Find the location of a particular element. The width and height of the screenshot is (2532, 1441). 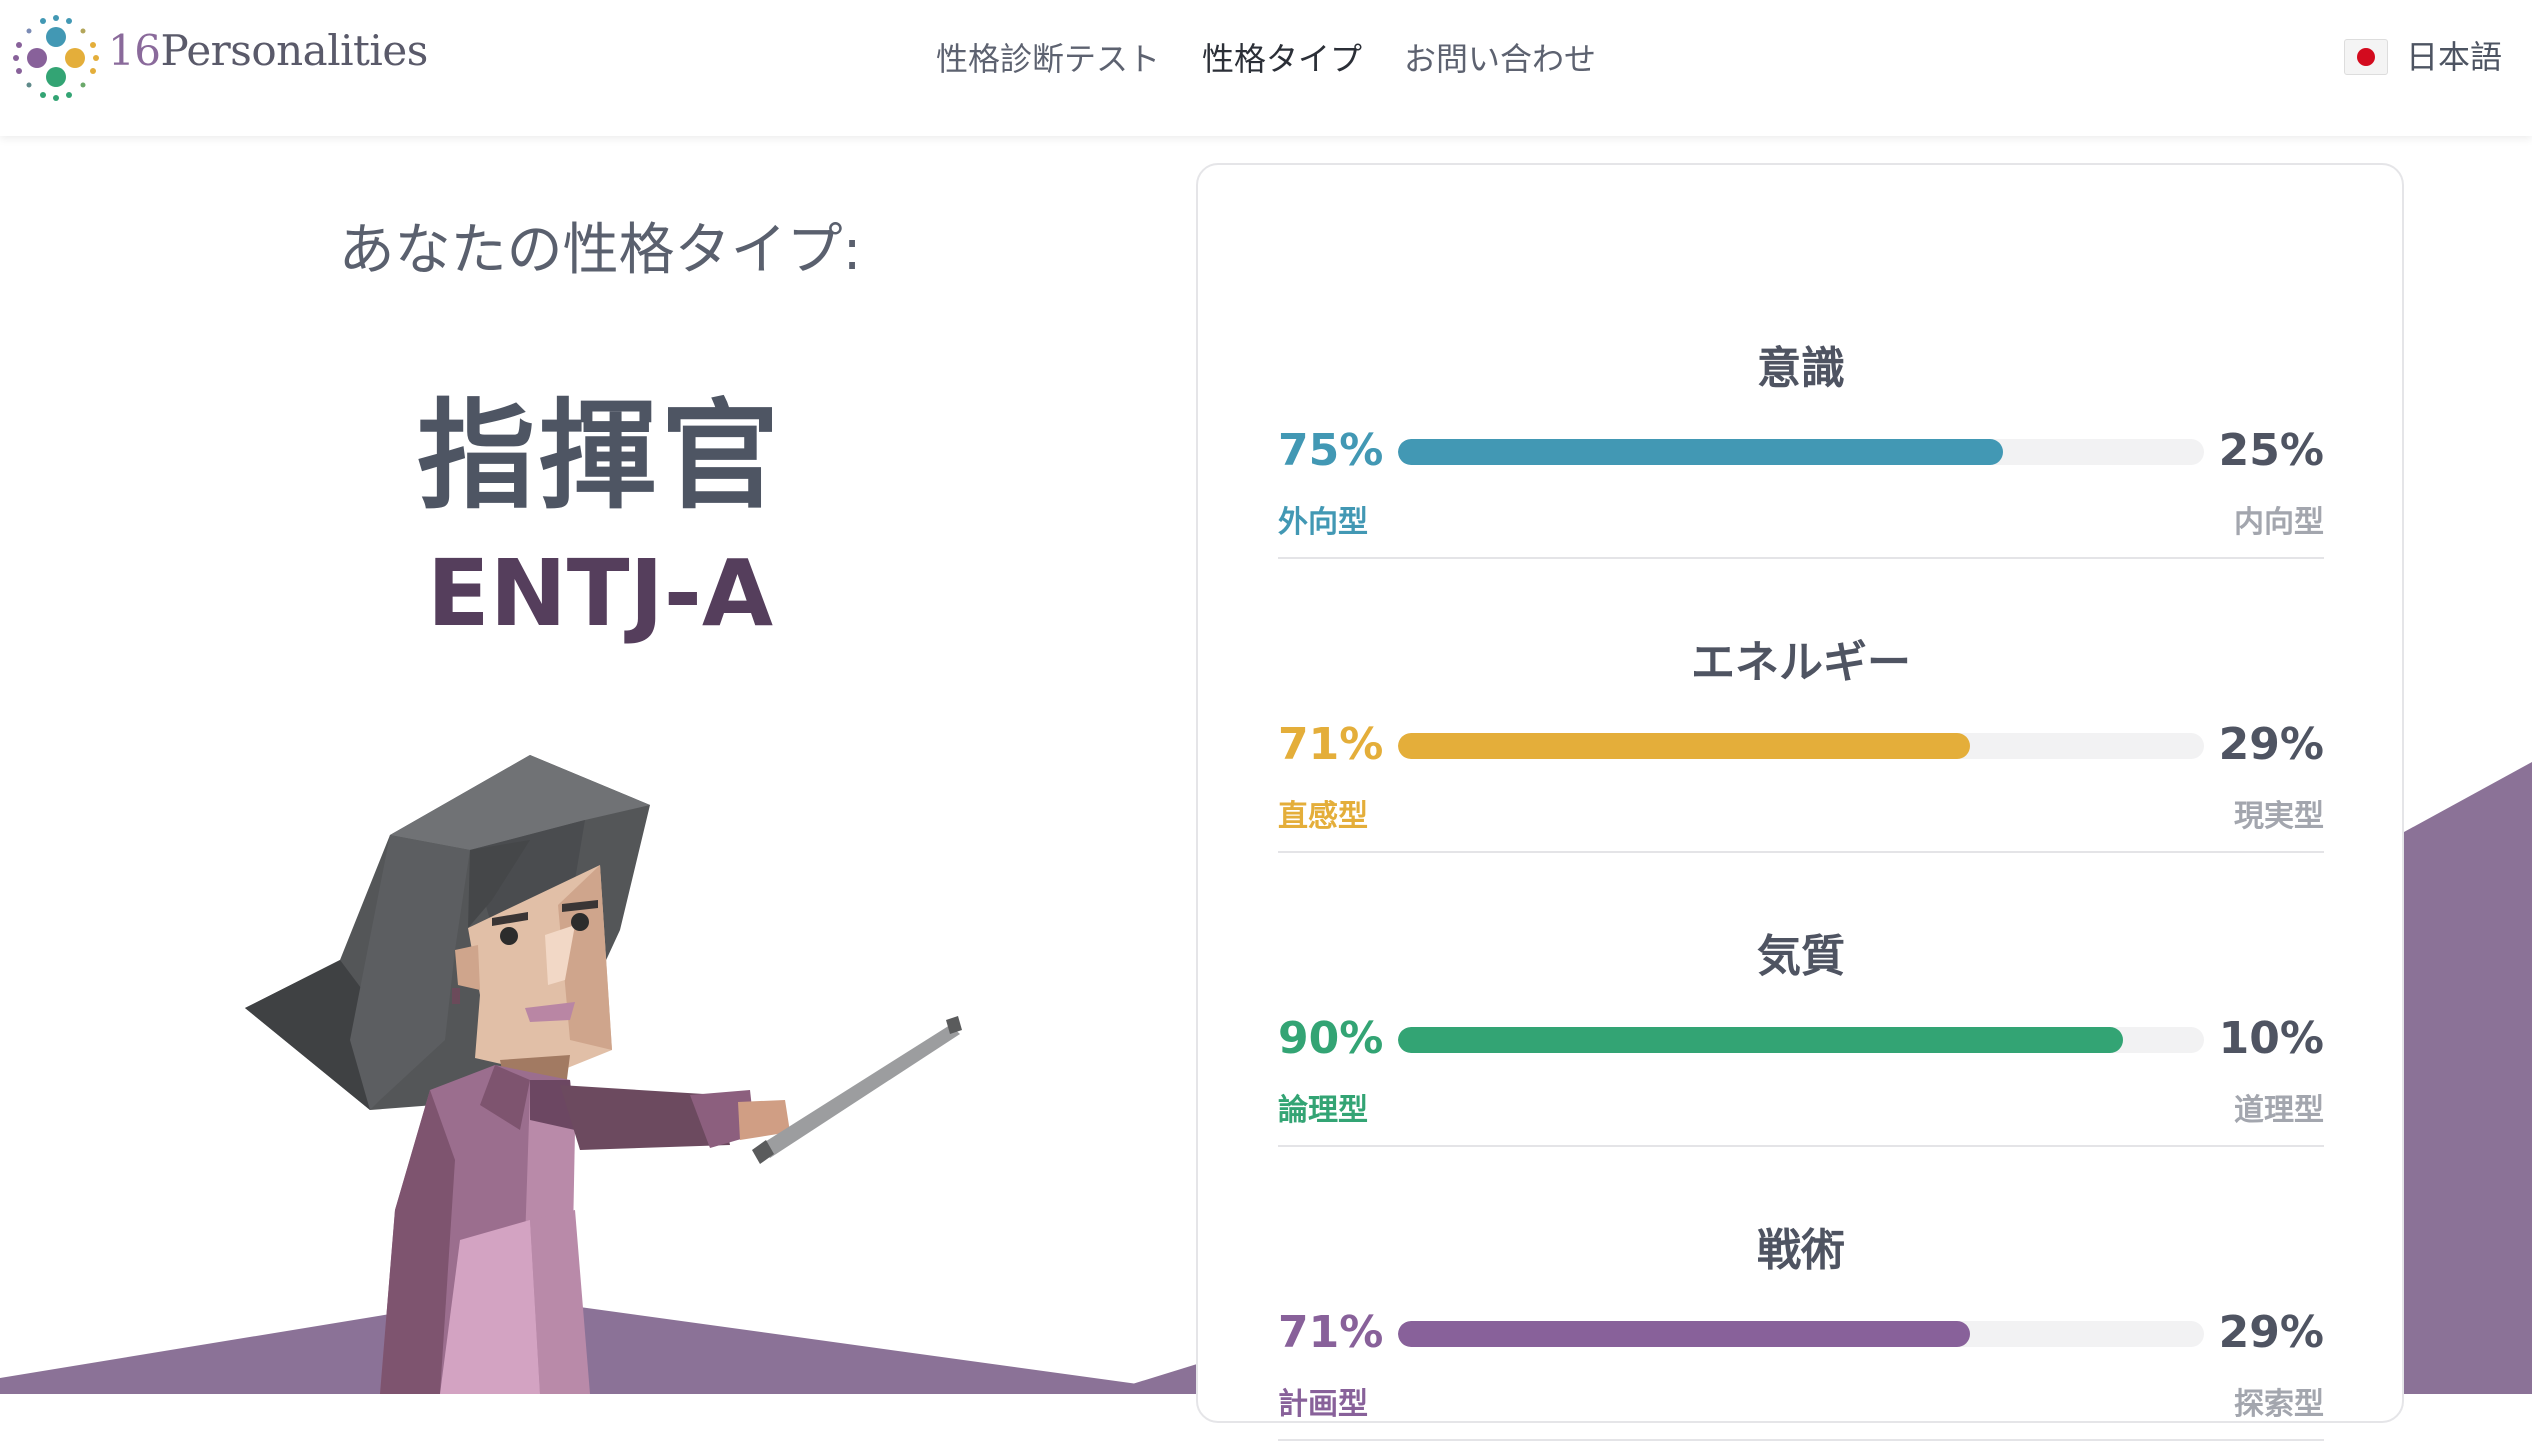

trait-mind: 意識 75% 25% 外向型 内向型 is located at coordinates (1801, 412).